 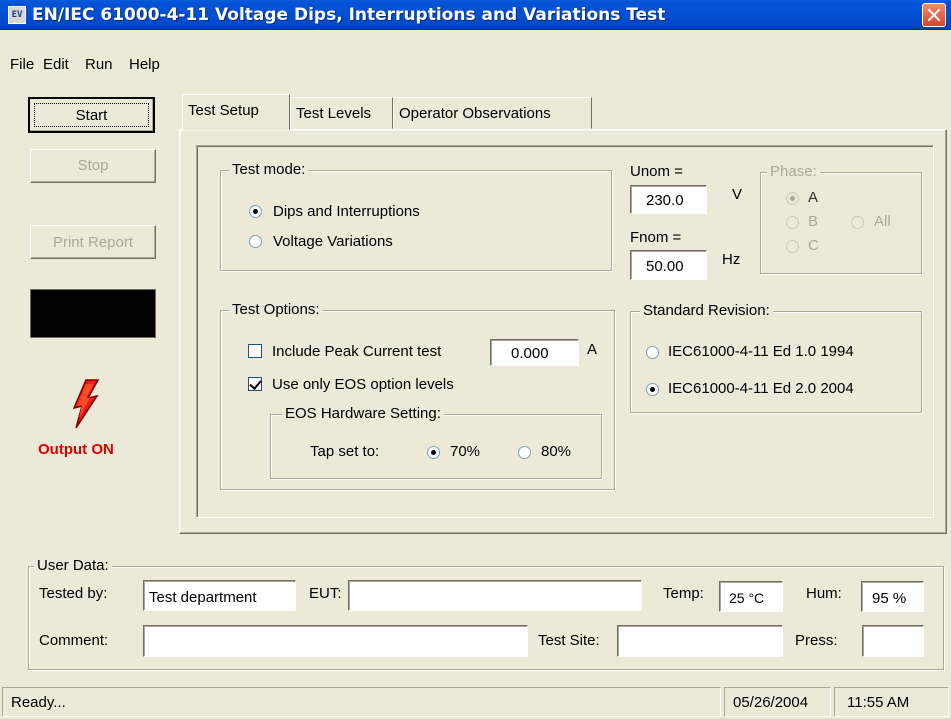 I want to click on start-button: Start, so click(x=91, y=115).